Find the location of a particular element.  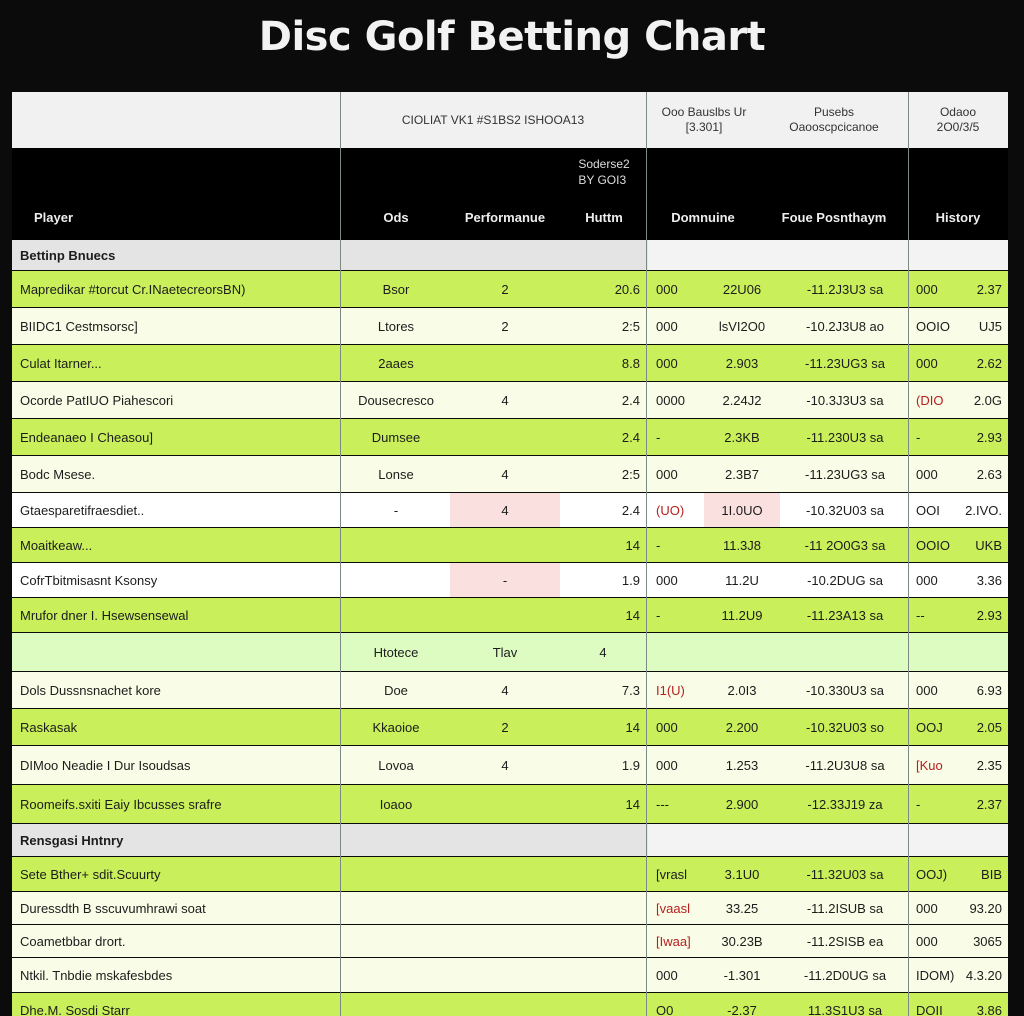

cell-value: 2.903 is located at coordinates (742, 363).